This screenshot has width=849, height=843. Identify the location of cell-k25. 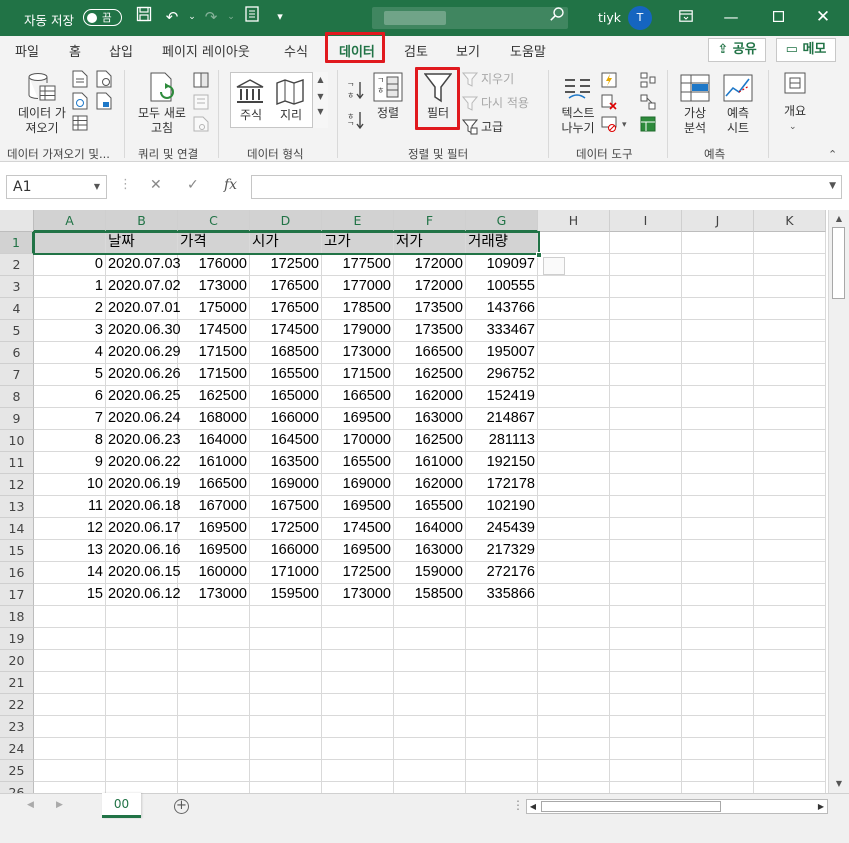
(790, 771).